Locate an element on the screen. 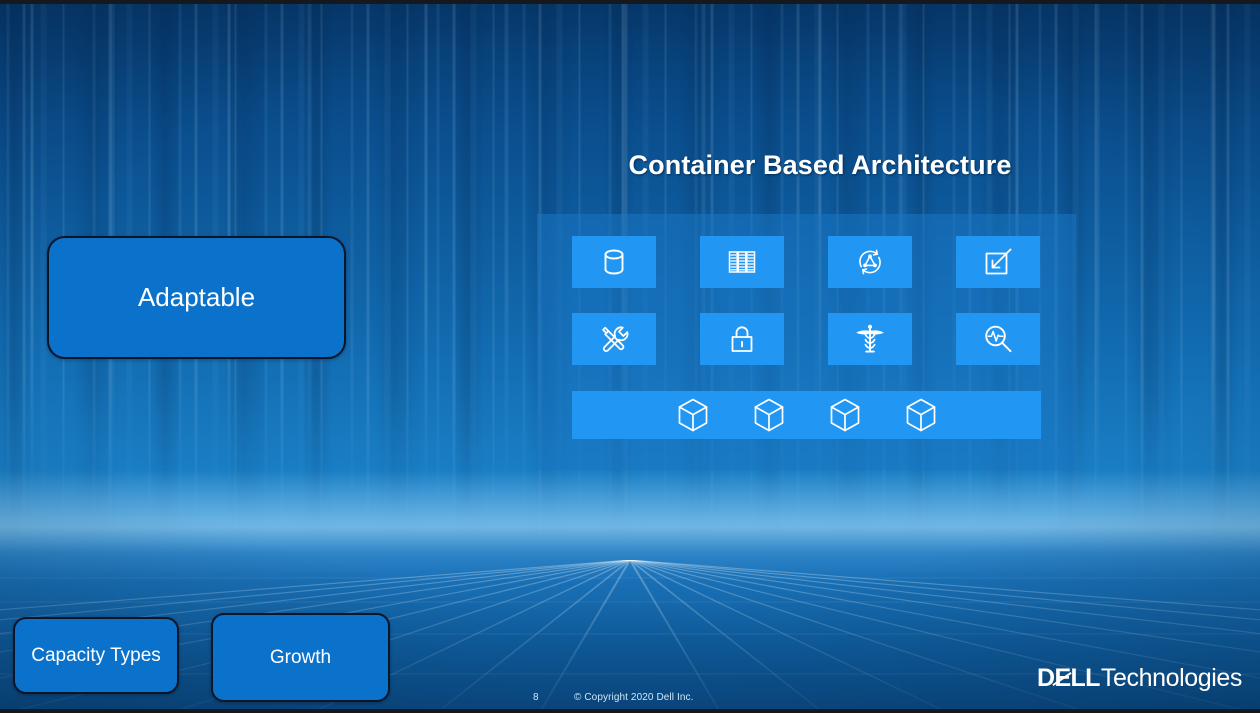 The height and width of the screenshot is (713, 1260). nav-button-adaptable: Adaptable is located at coordinates (196, 297).